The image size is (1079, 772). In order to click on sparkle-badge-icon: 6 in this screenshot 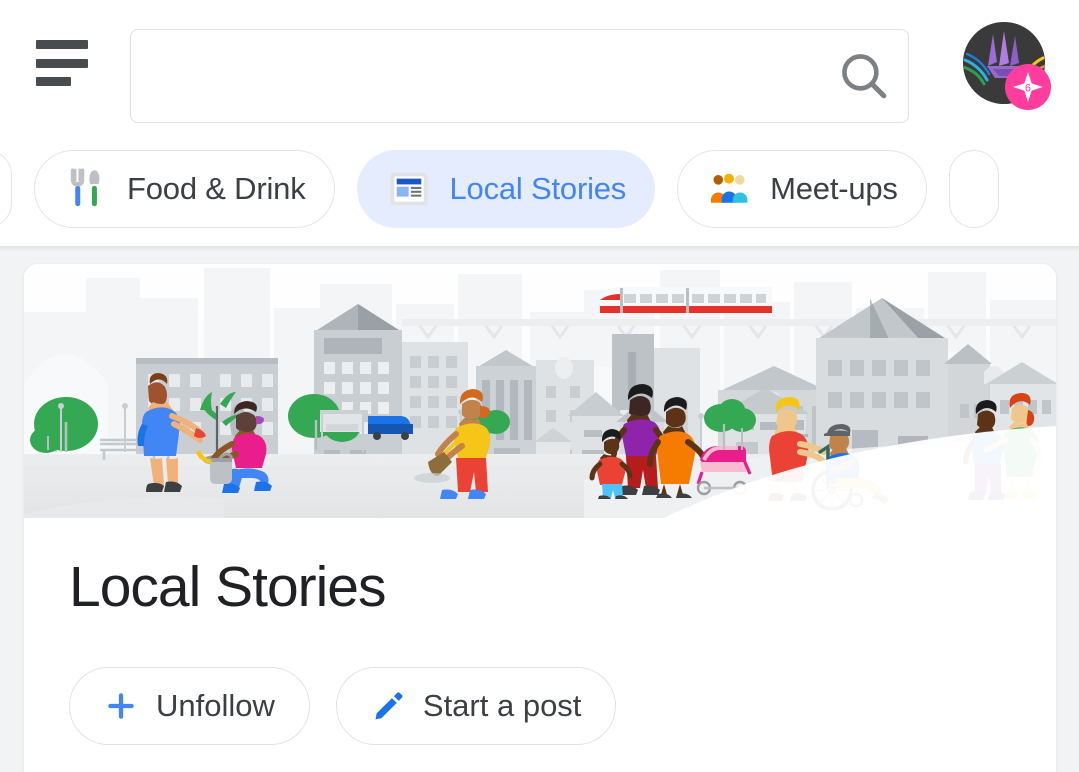, I will do `click(1028, 87)`.